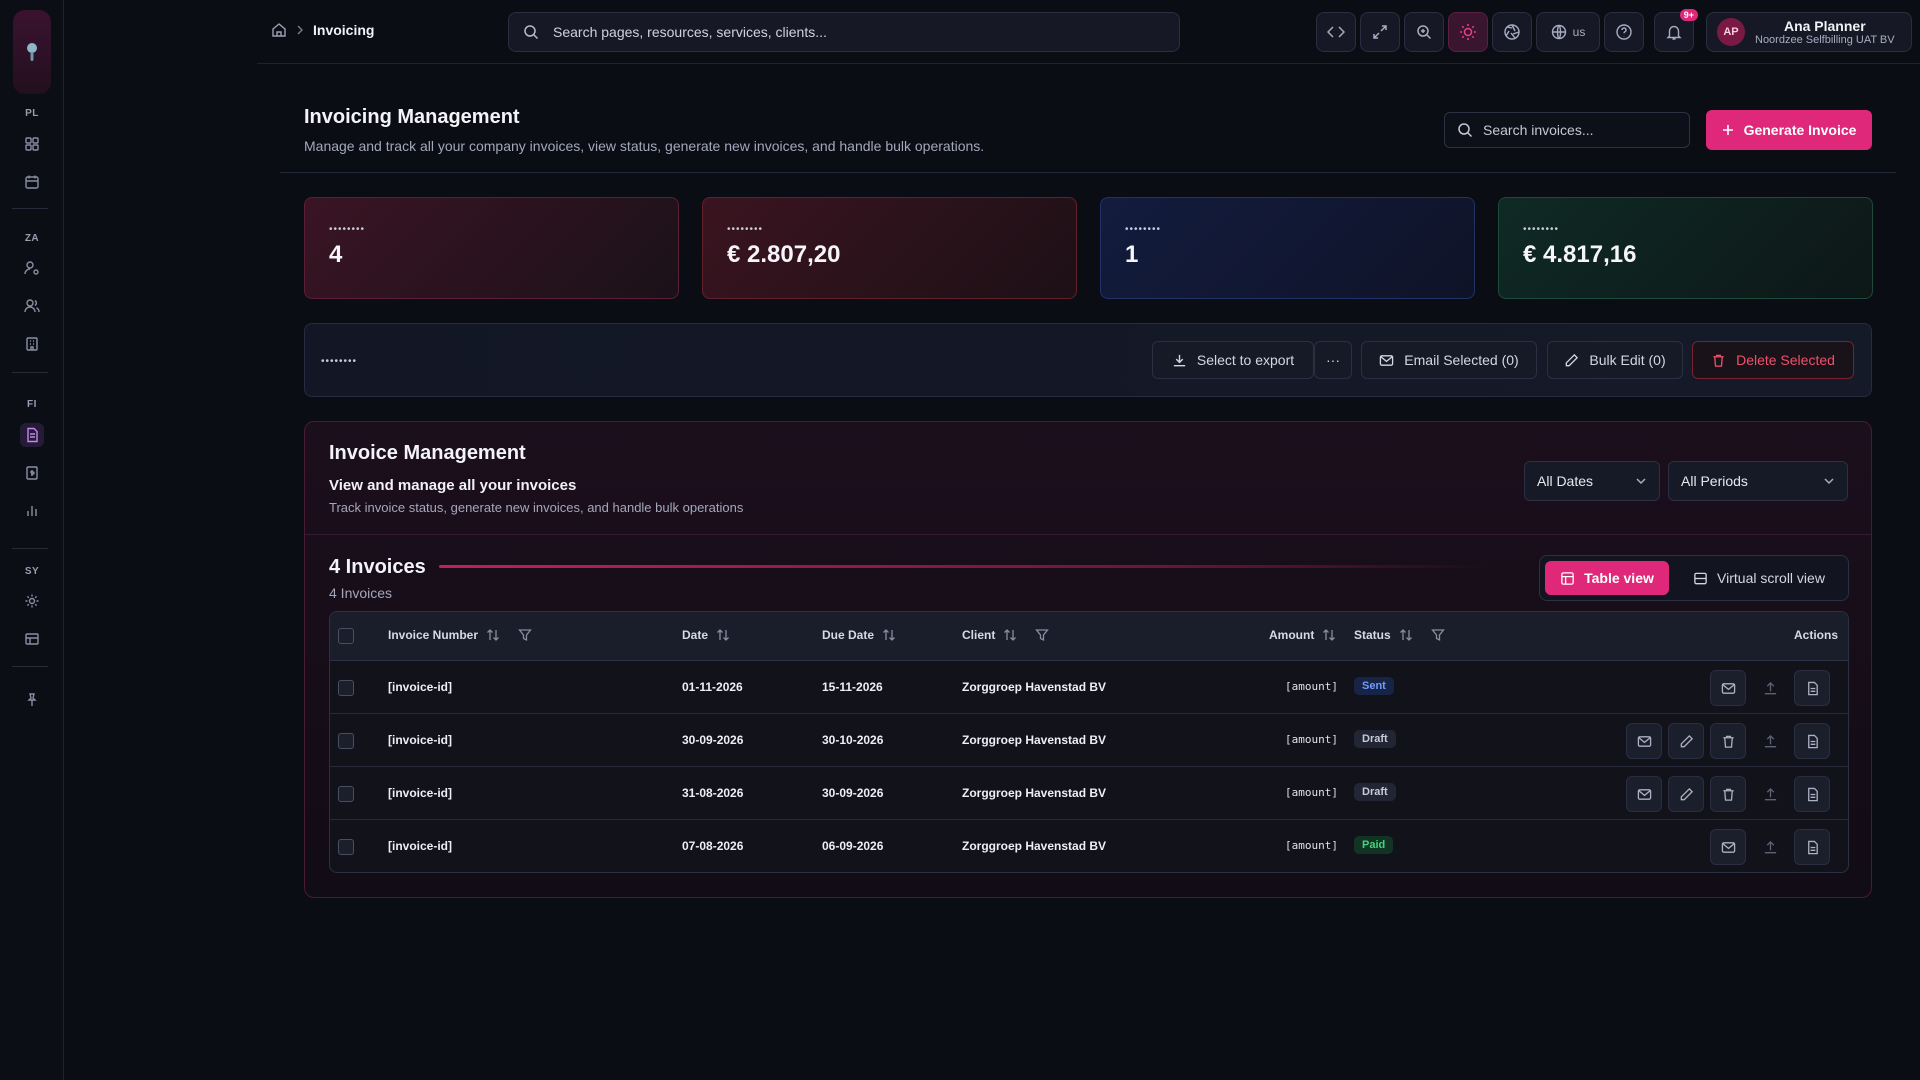 This screenshot has width=1920, height=1080. Describe the element at coordinates (32, 700) in the screenshot. I see `pin-icon` at that location.